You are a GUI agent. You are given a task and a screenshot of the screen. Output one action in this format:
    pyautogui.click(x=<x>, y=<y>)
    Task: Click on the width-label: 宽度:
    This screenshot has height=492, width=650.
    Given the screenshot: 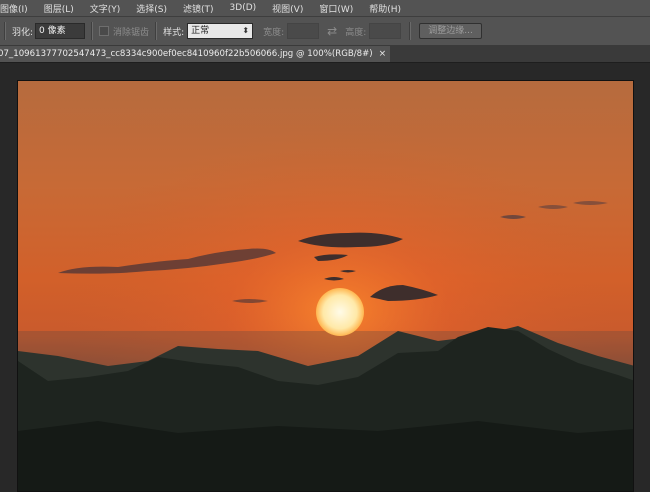 What is the action you would take?
    pyautogui.click(x=274, y=32)
    